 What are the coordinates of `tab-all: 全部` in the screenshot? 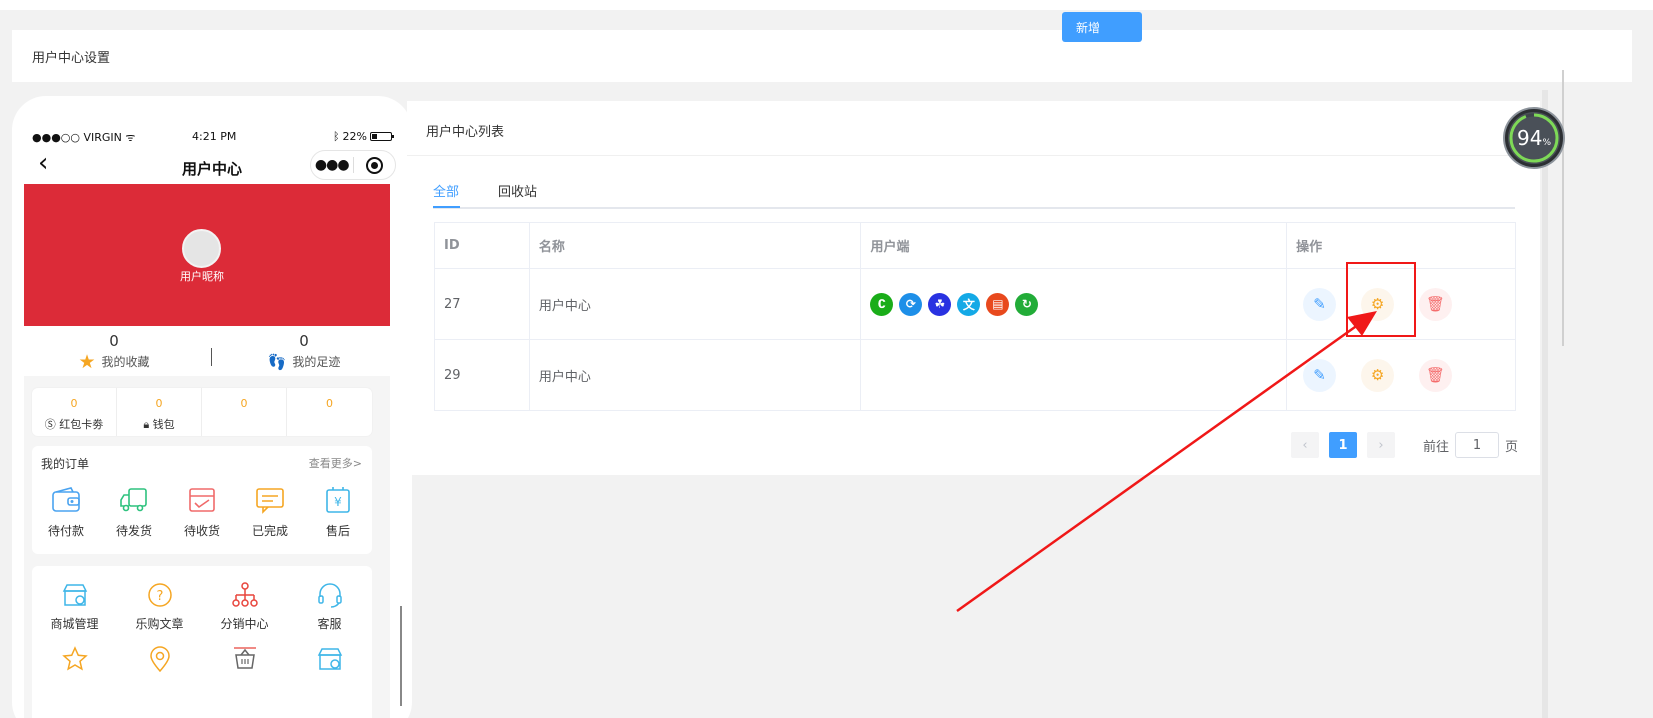 It's located at (446, 190).